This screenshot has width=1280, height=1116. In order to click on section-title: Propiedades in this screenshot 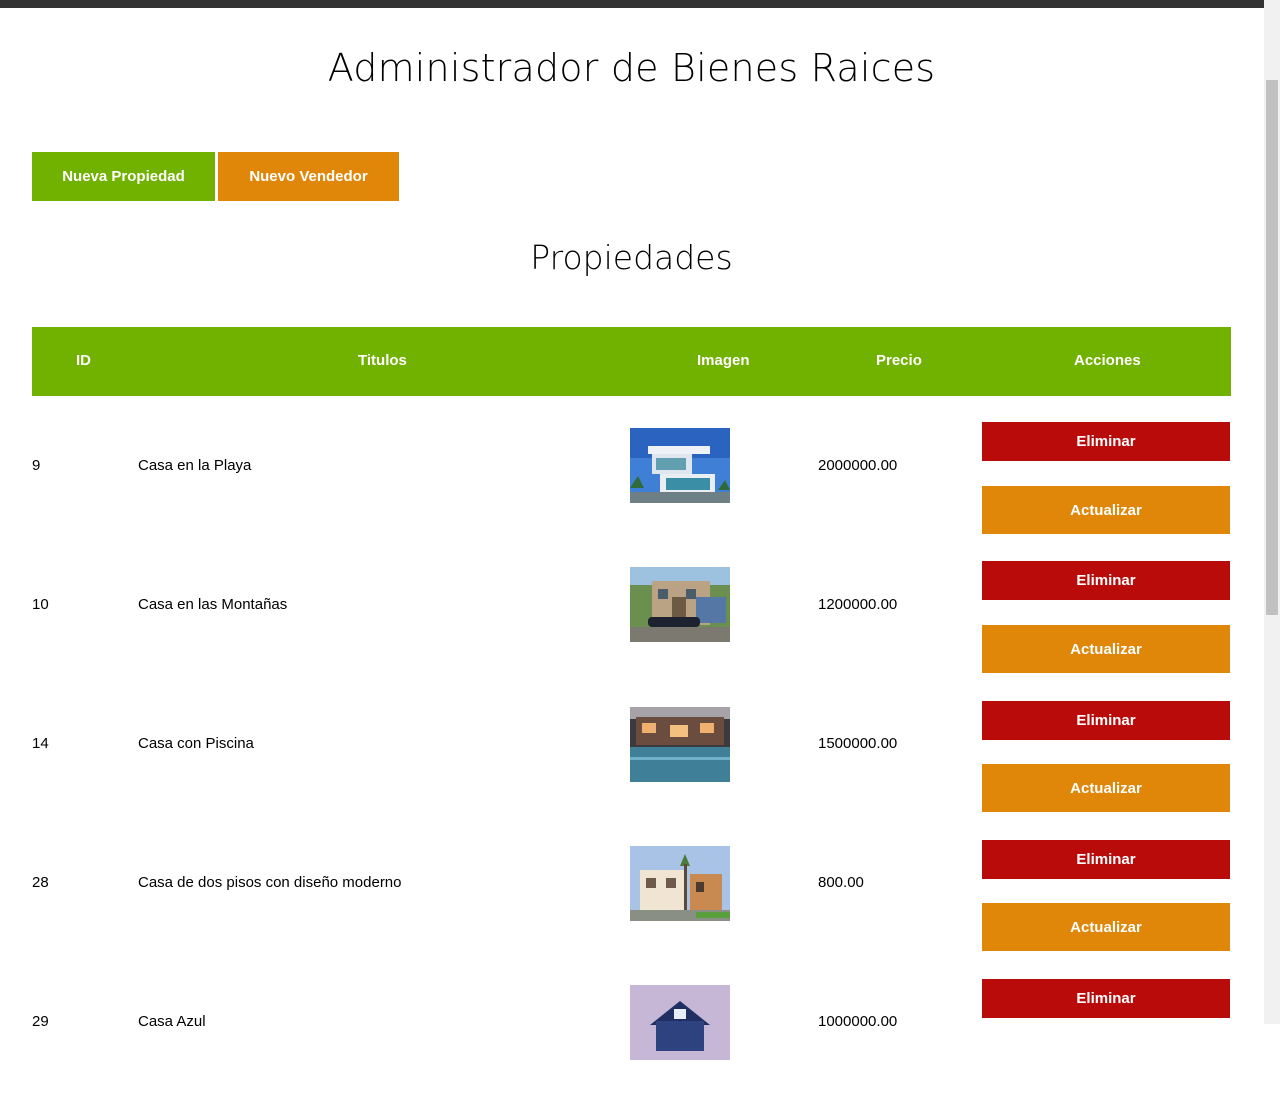, I will do `click(631, 257)`.